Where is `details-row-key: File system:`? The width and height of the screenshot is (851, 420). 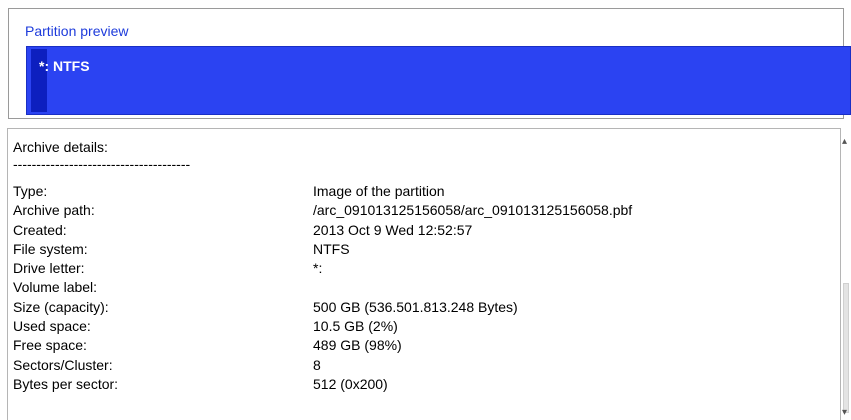
details-row-key: File system: is located at coordinates (50, 248).